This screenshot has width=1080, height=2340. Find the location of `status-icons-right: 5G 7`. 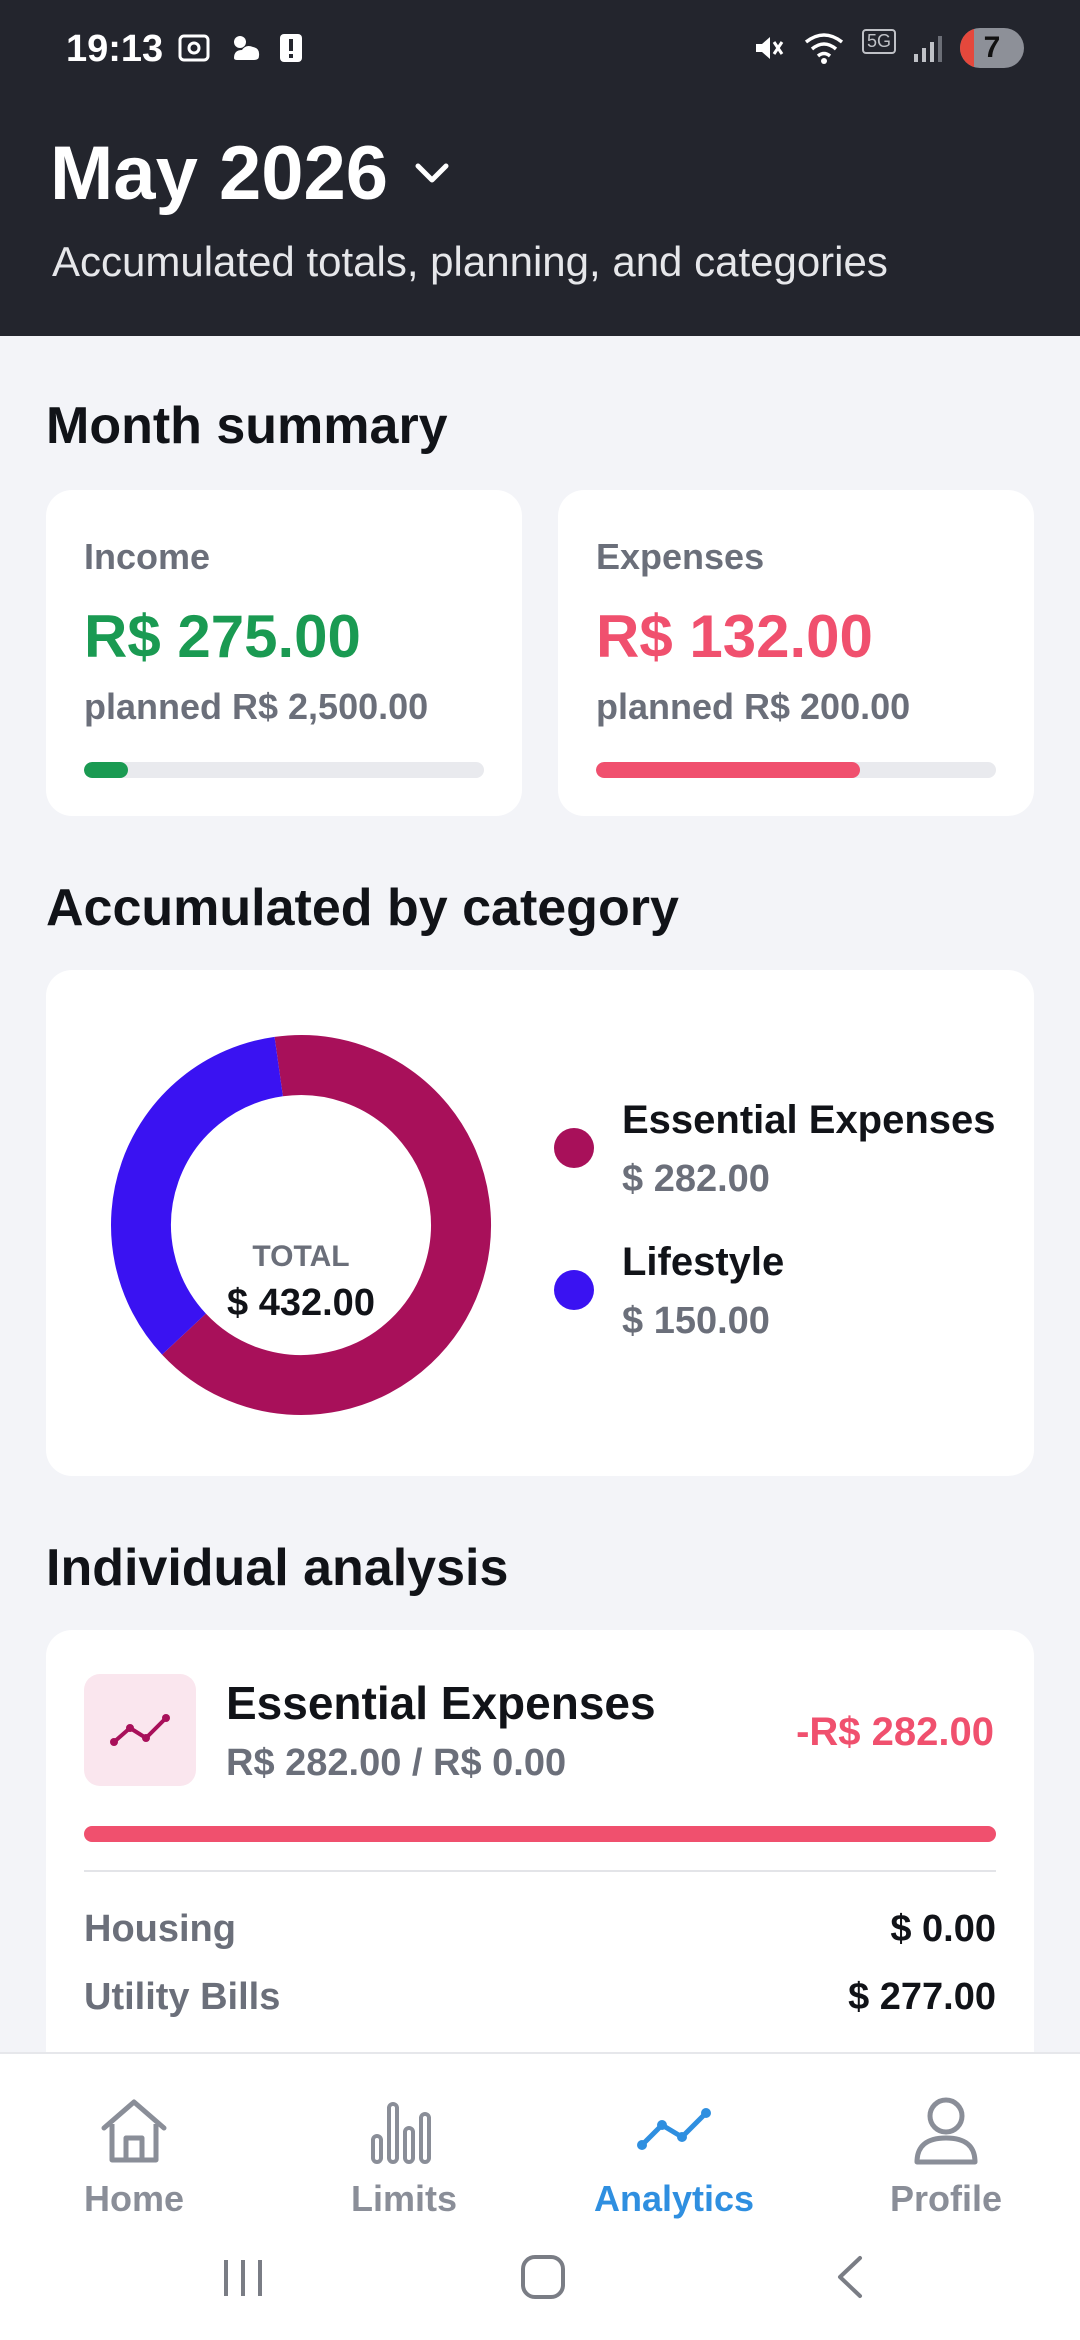

status-icons-right: 5G 7 is located at coordinates (887, 48).